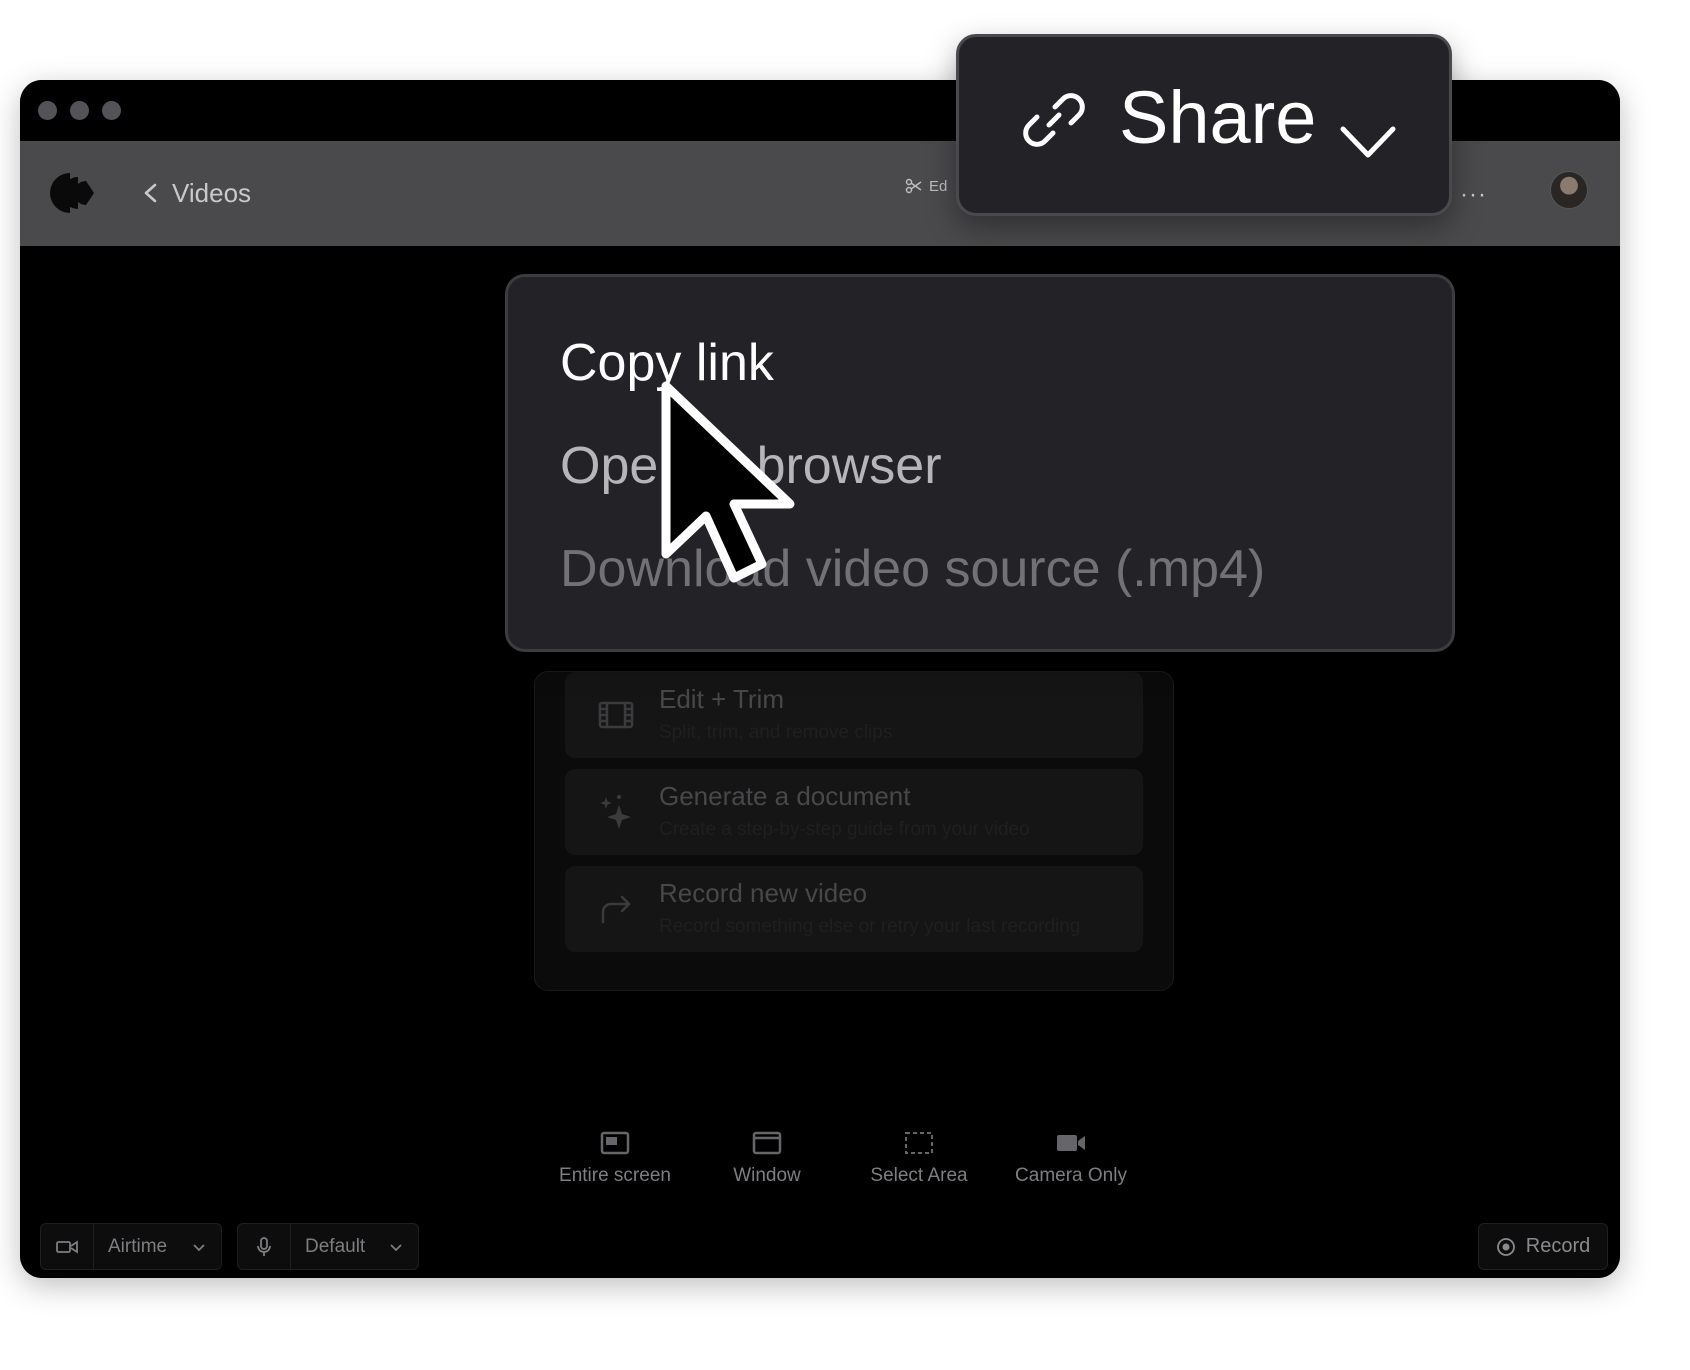 This screenshot has width=1690, height=1370. What do you see at coordinates (1071, 1175) in the screenshot?
I see `mode-label: Camera Only` at bounding box center [1071, 1175].